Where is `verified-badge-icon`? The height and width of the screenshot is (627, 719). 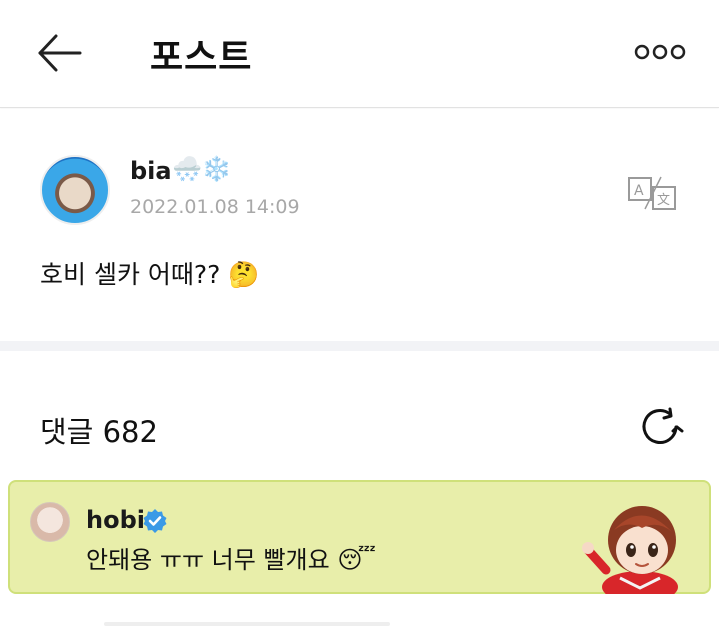 verified-badge-icon is located at coordinates (155, 521).